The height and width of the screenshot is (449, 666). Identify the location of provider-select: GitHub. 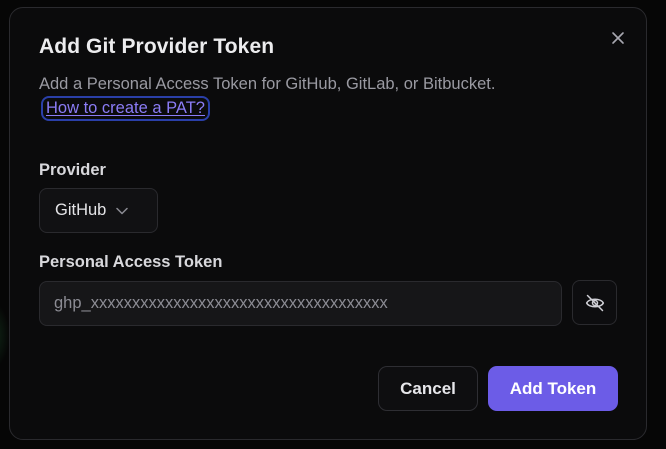
(98, 210).